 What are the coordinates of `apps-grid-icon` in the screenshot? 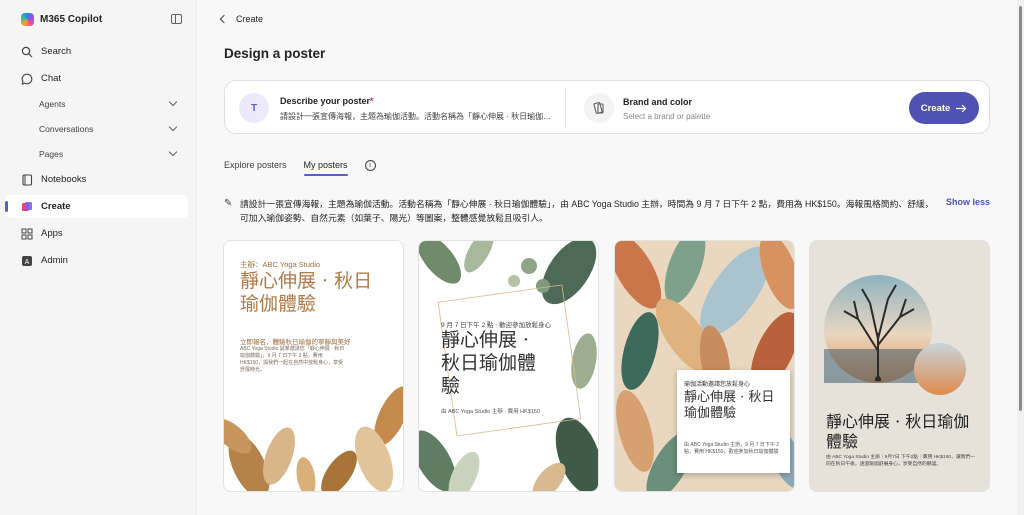 It's located at (27, 234).